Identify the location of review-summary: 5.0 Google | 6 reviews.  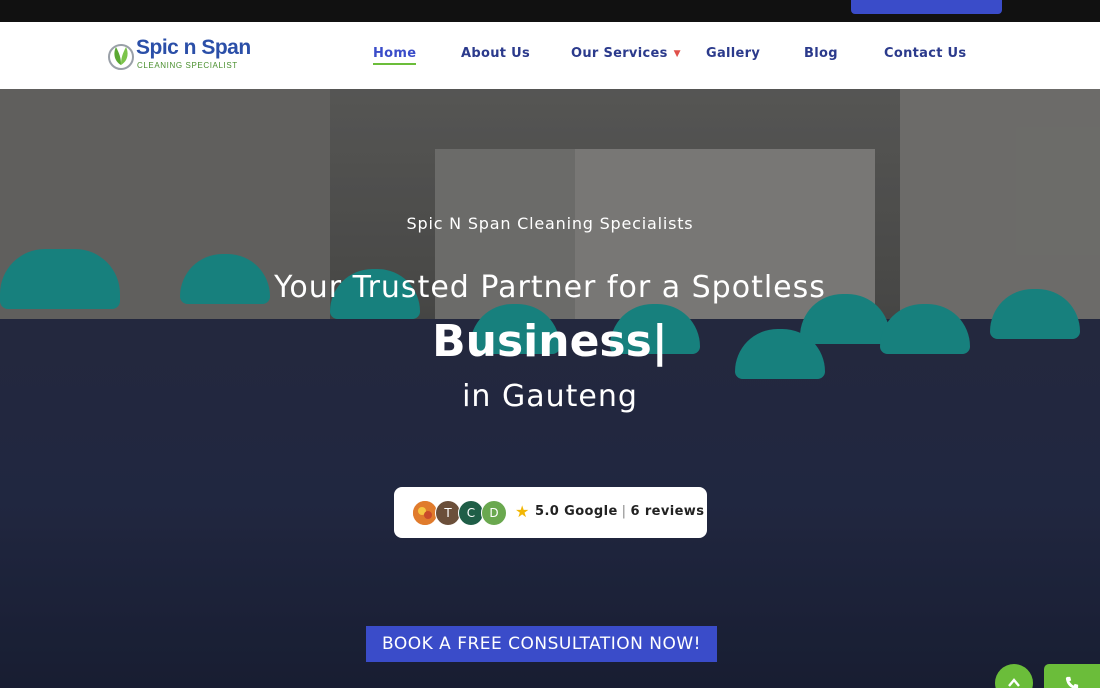
(619, 511).